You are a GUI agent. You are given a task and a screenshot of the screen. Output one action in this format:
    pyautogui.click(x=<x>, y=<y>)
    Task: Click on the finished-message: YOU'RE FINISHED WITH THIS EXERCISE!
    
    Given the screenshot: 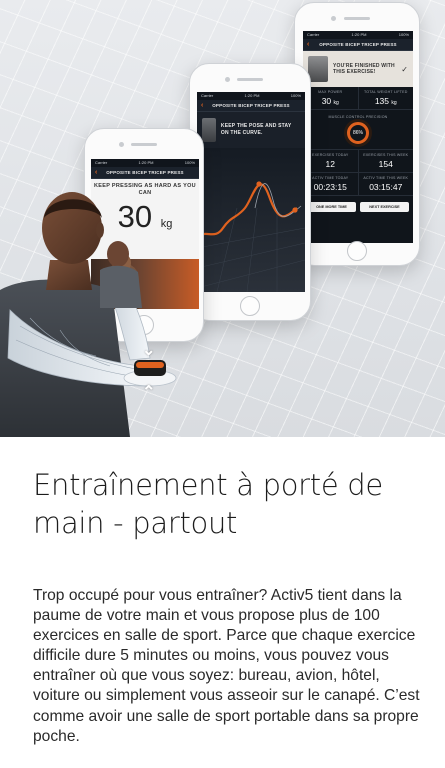 What is the action you would take?
    pyautogui.click(x=364, y=69)
    